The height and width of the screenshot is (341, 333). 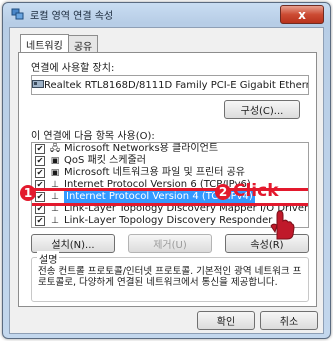 I want to click on click-annotation: Click, so click(x=256, y=191).